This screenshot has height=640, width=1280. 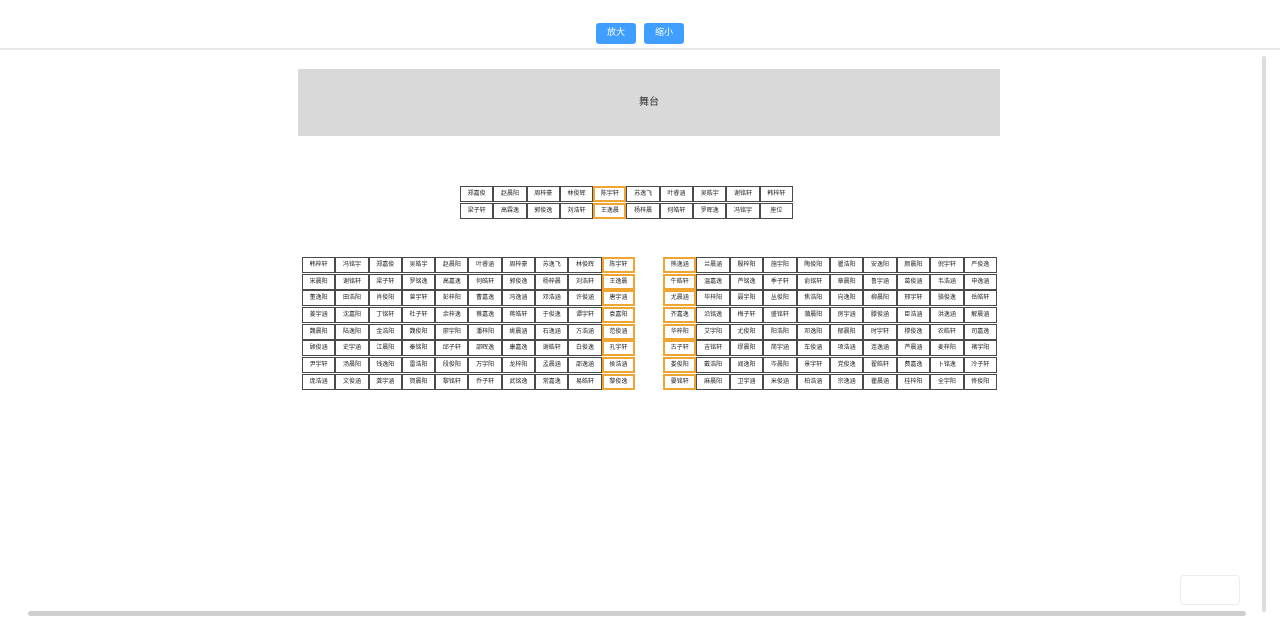 I want to click on seat: 农皓轩, so click(x=947, y=331).